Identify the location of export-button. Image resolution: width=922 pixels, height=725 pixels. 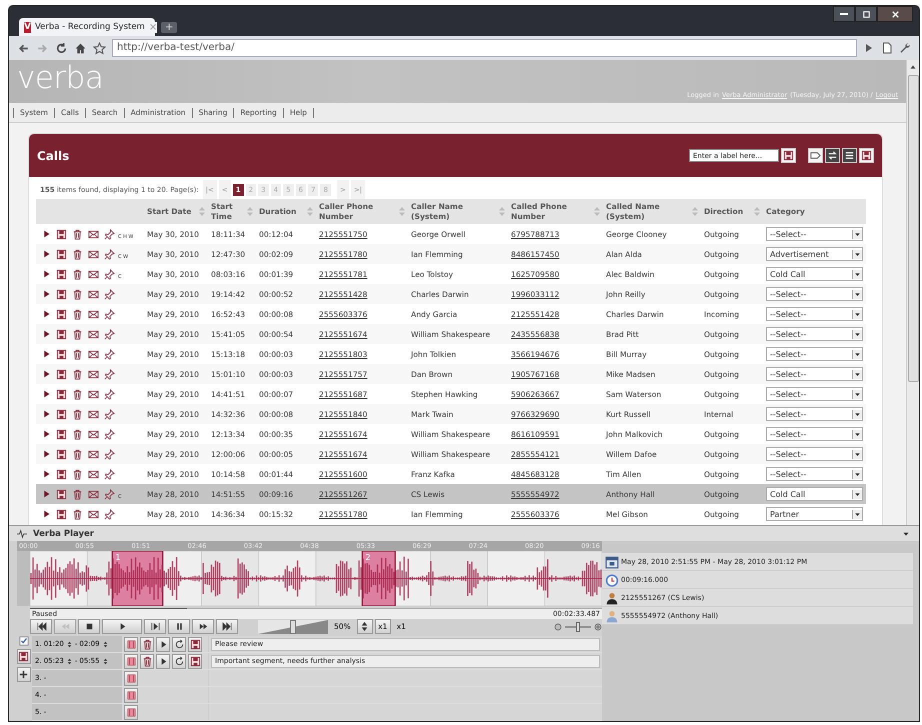
(866, 155).